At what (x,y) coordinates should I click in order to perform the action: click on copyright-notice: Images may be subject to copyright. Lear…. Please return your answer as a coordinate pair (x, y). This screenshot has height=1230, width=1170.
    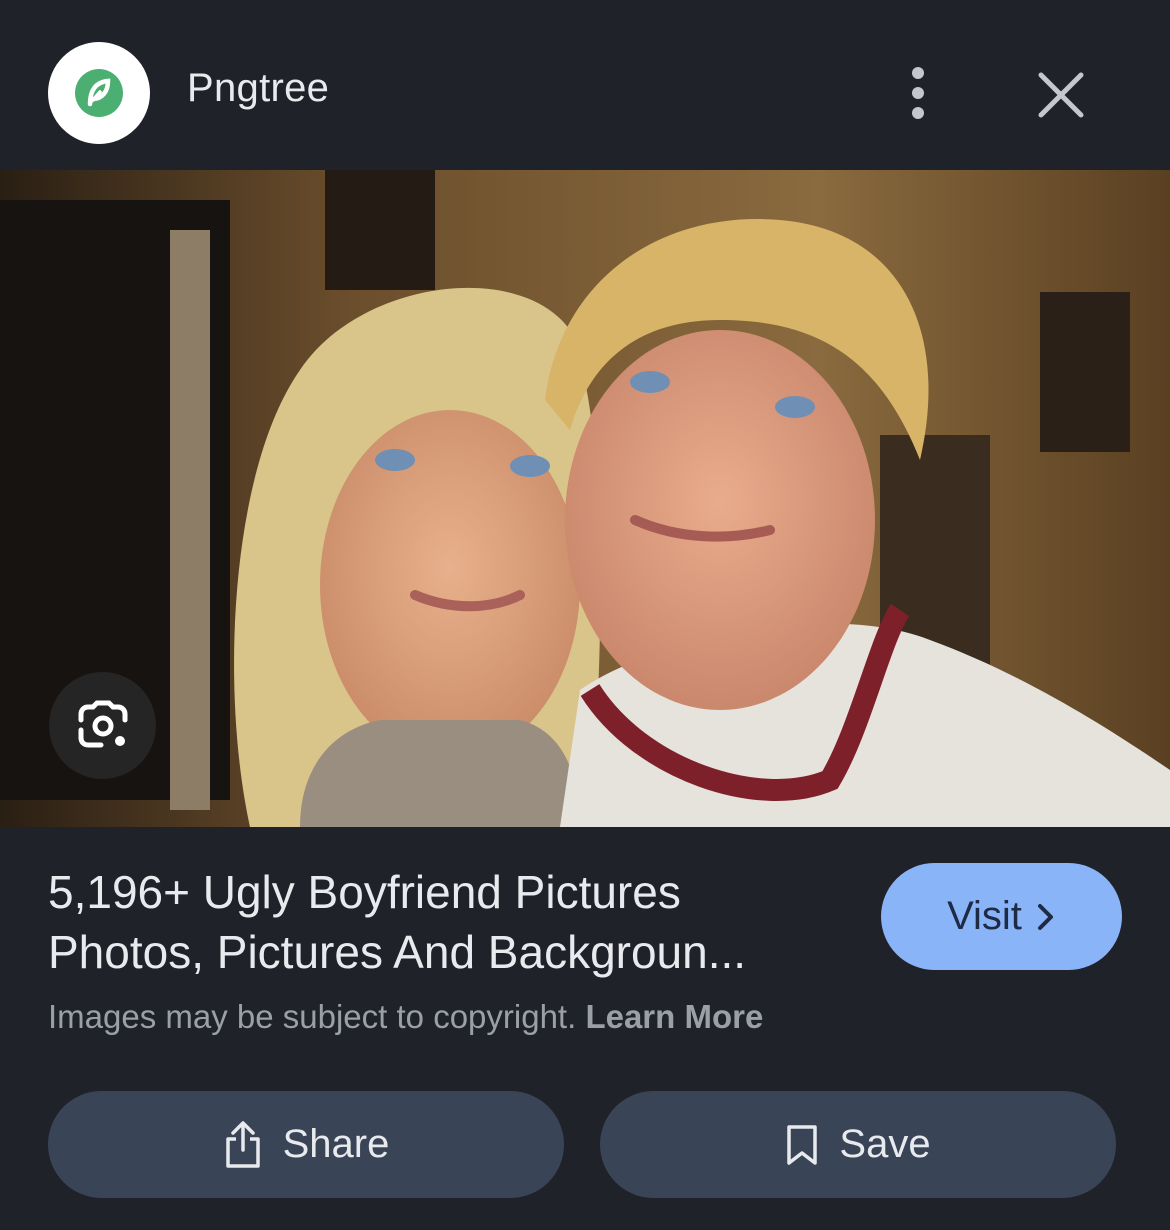
    Looking at the image, I should click on (405, 1017).